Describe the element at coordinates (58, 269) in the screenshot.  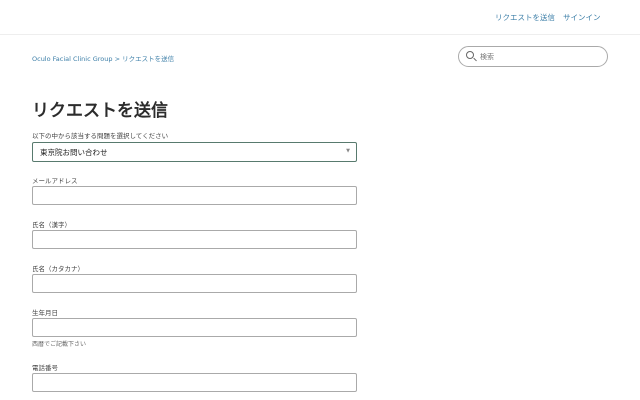
I see `name-kana-label: 氏名（カタカナ）` at that location.